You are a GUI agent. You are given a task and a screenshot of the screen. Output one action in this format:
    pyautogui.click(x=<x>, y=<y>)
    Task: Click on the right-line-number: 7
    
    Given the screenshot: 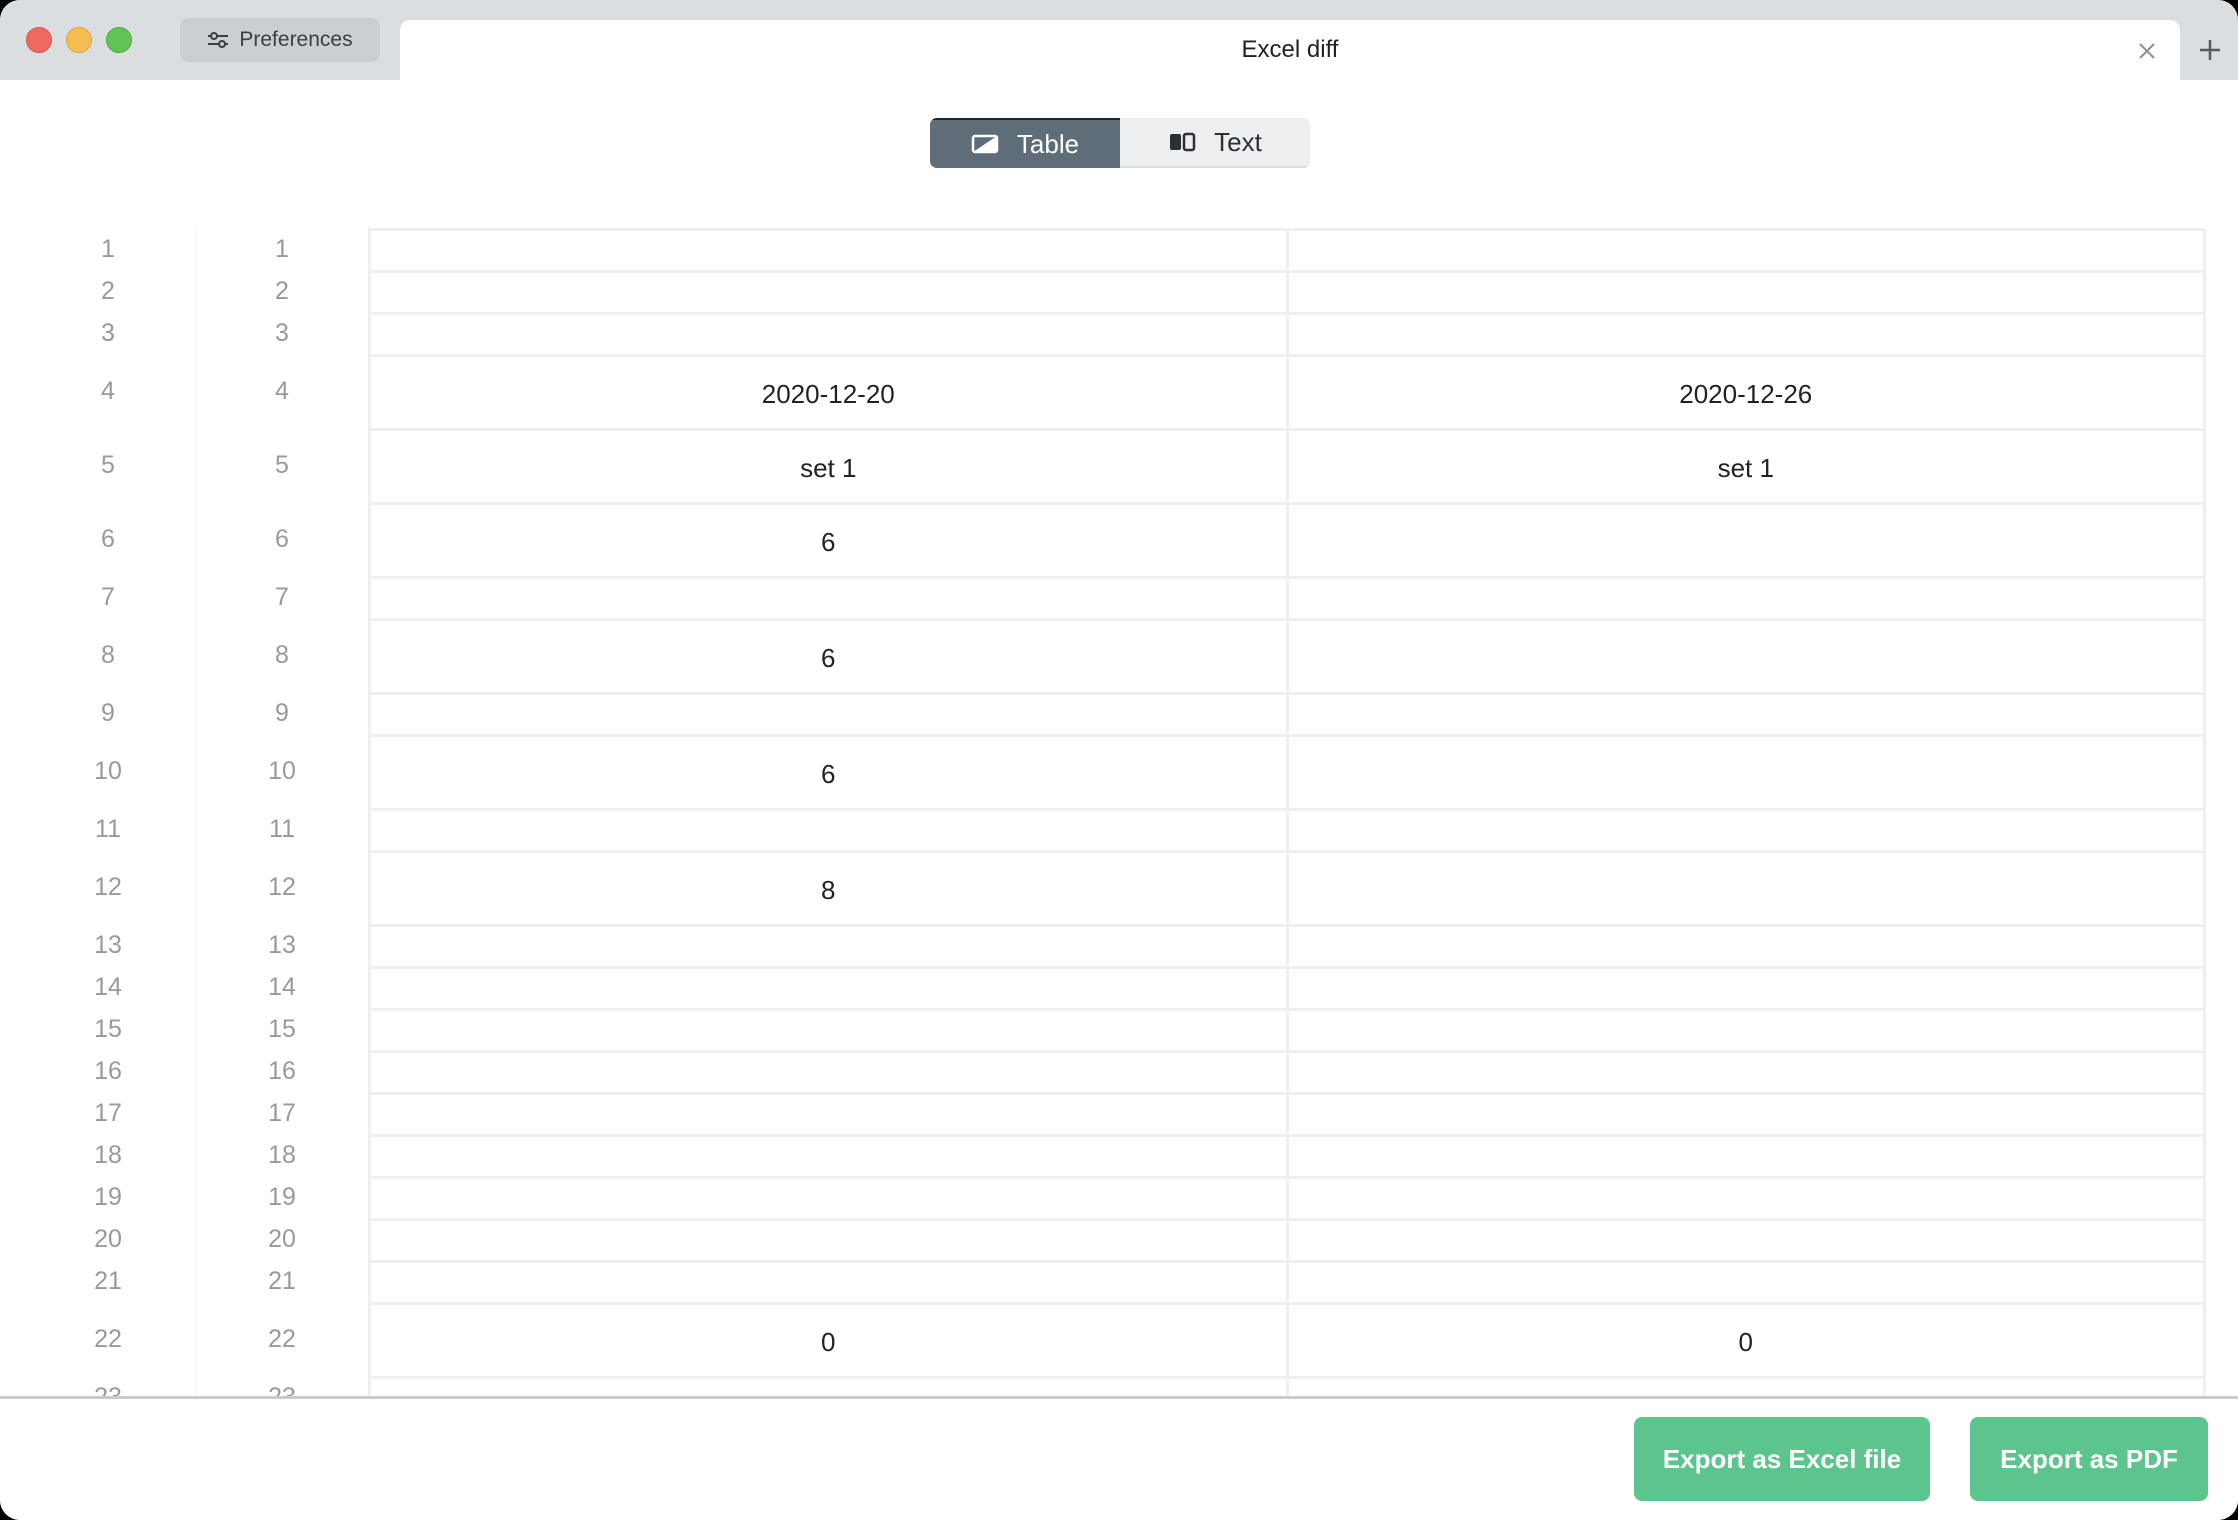 What is the action you would take?
    pyautogui.click(x=282, y=596)
    